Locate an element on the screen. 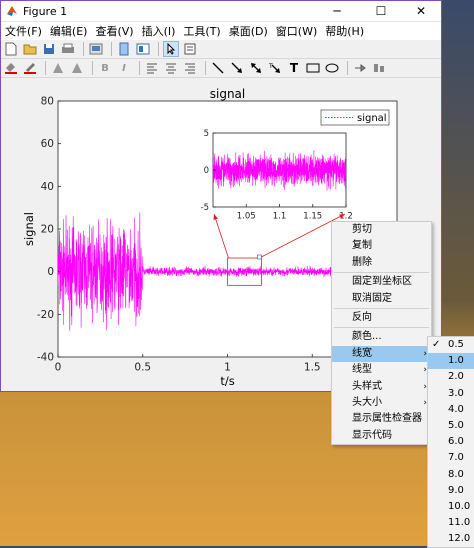 This screenshot has height=548, width=474. bold-icon: B is located at coordinates (105, 68).